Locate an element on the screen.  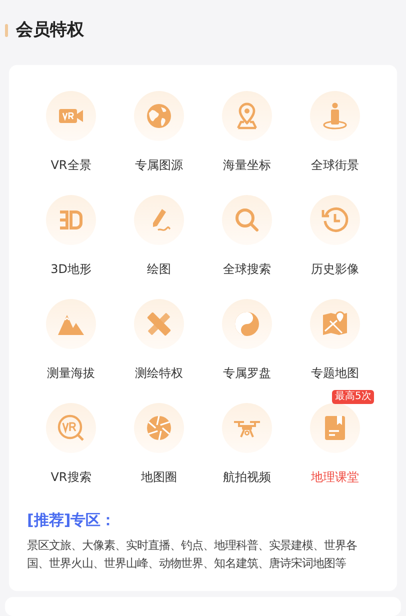
feature-label: VR全景 is located at coordinates (71, 164).